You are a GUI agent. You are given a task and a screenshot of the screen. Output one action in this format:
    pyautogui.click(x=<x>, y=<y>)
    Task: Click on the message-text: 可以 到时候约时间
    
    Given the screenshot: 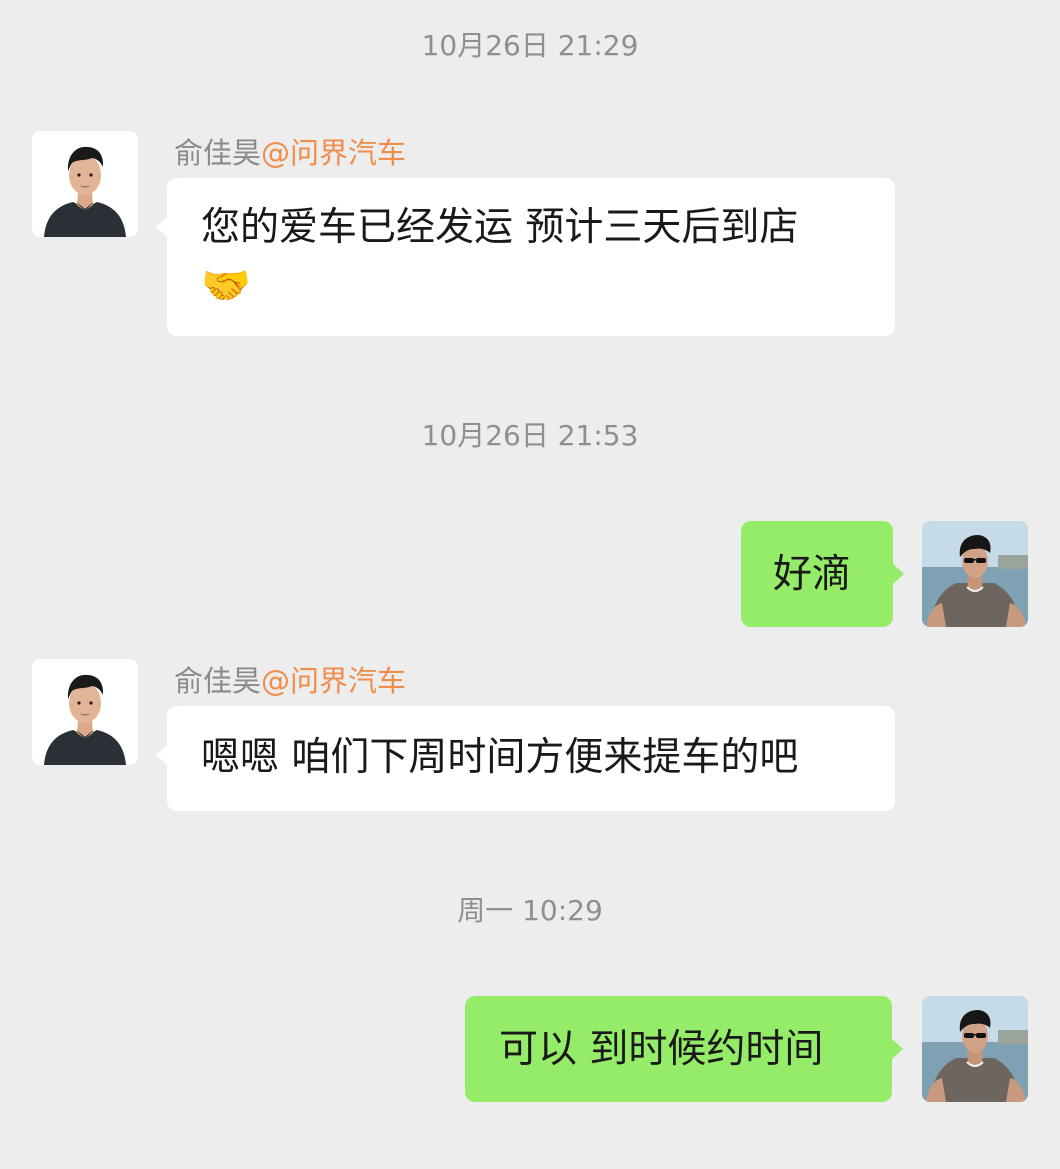 What is the action you would take?
    pyautogui.click(x=661, y=1049)
    